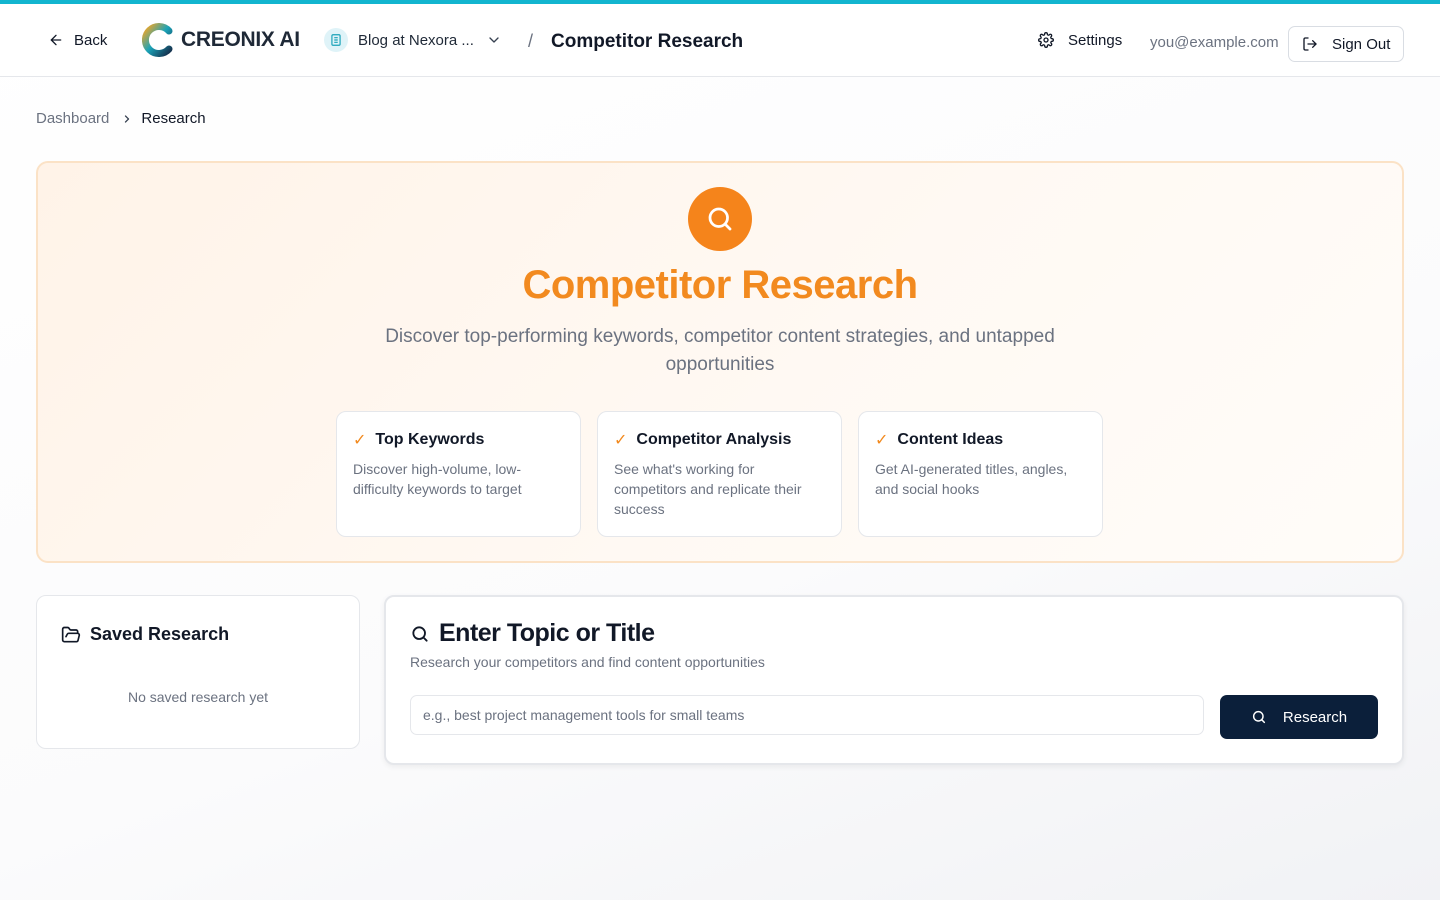  I want to click on research-button: Research, so click(1299, 717).